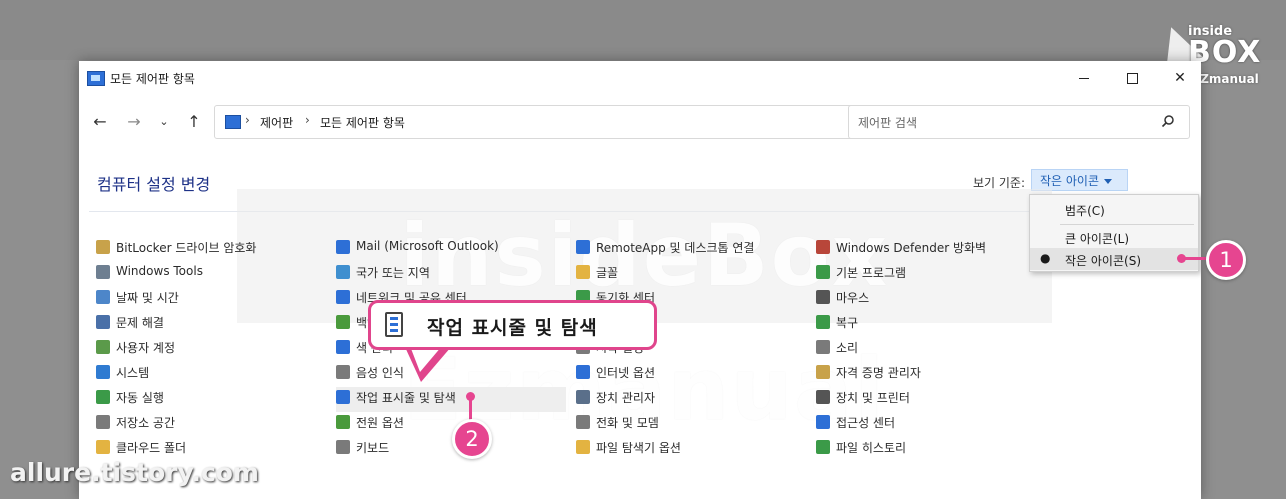 The height and width of the screenshot is (499, 1286). Describe the element at coordinates (1085, 211) in the screenshot. I see `menu-item-label: 범주(C)` at that location.